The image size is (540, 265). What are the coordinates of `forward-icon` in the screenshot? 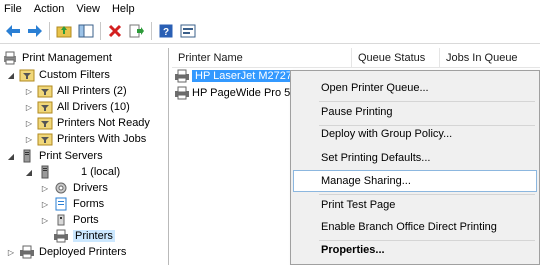 It's located at (35, 31).